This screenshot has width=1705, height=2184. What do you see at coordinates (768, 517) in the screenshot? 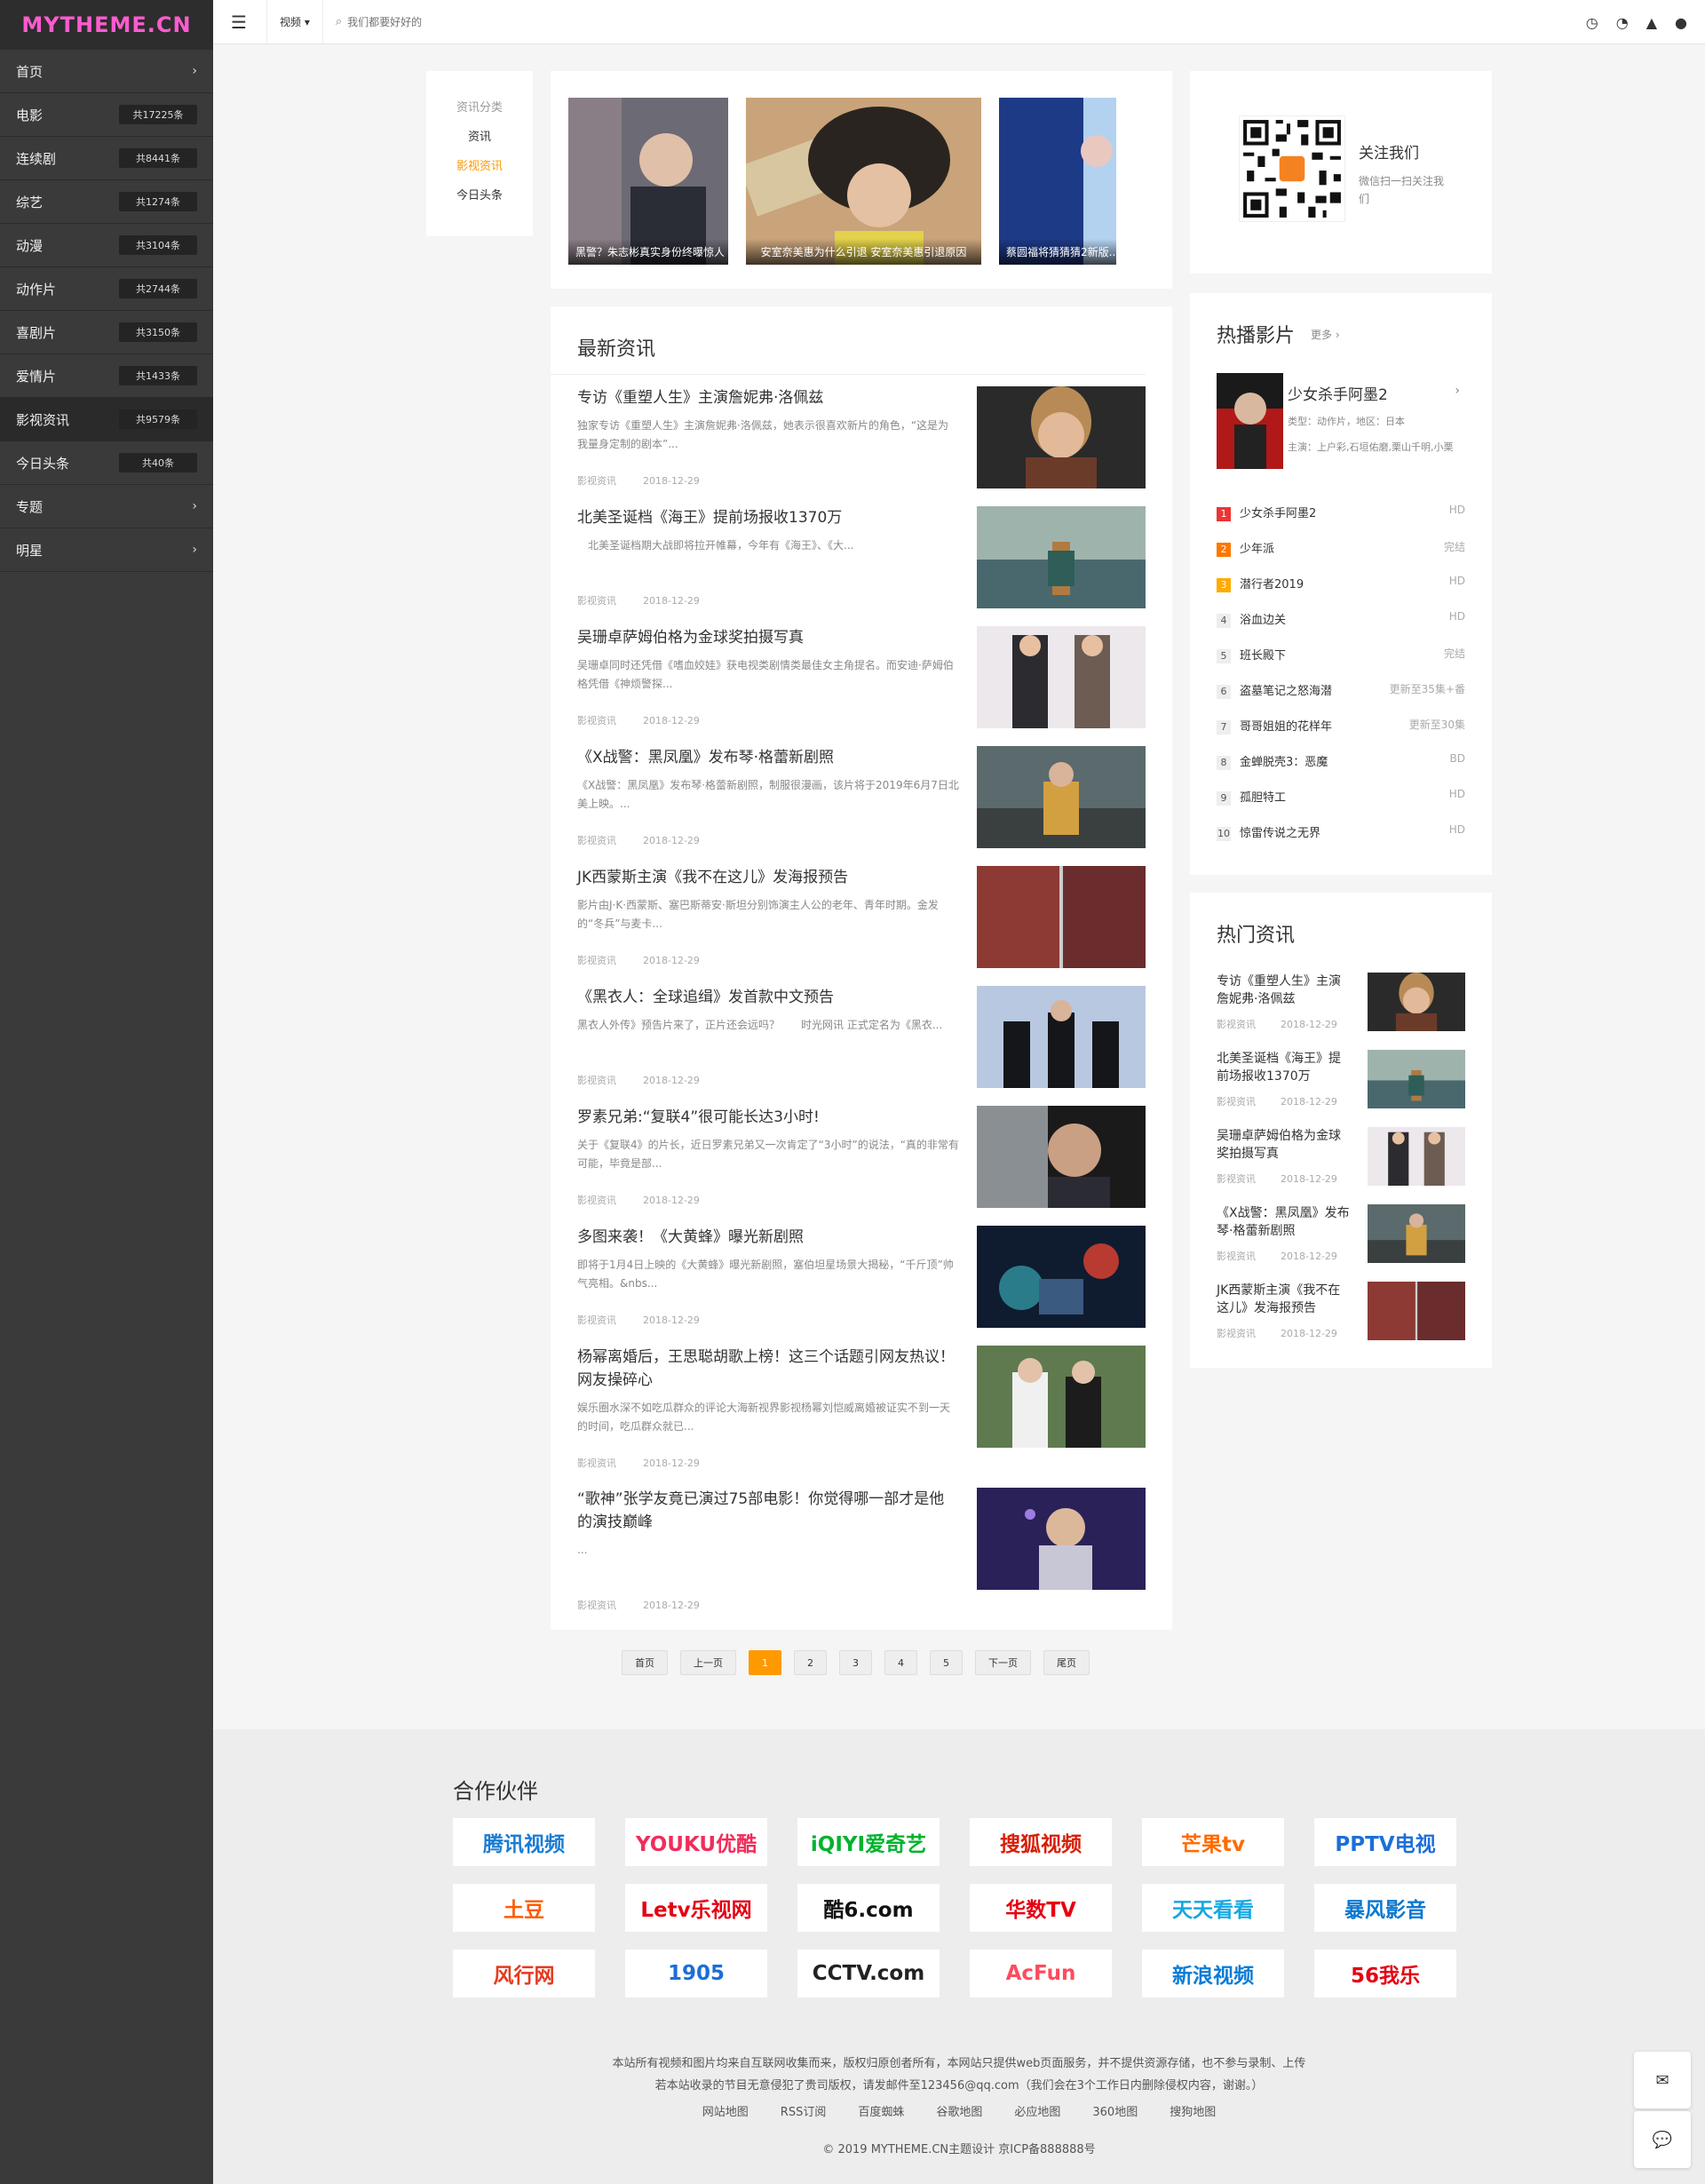
I see `news-title: 北美圣诞档《海王》提前场报收1370万` at bounding box center [768, 517].